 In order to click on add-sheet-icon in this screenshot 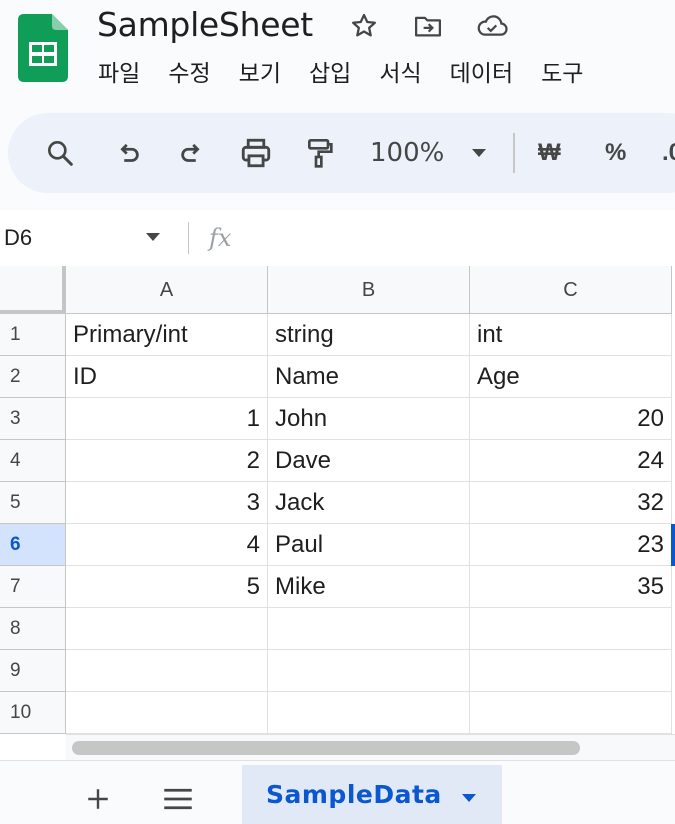, I will do `click(98, 799)`.